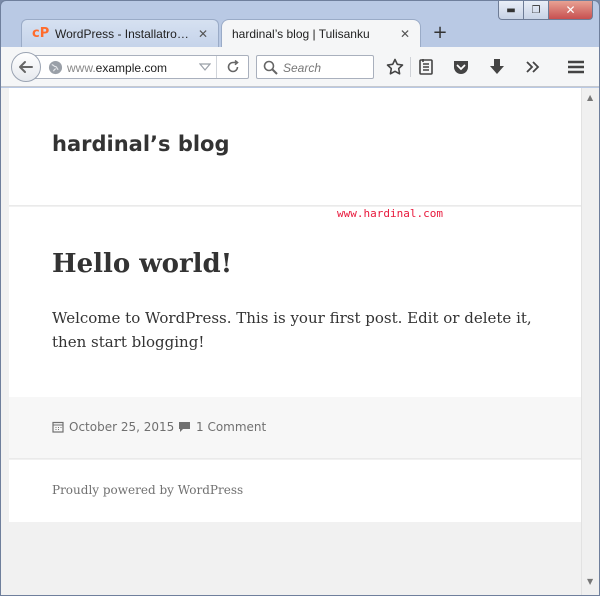 Image resolution: width=600 pixels, height=596 pixels. What do you see at coordinates (426, 67) in the screenshot?
I see `bookmarks-menu-icon` at bounding box center [426, 67].